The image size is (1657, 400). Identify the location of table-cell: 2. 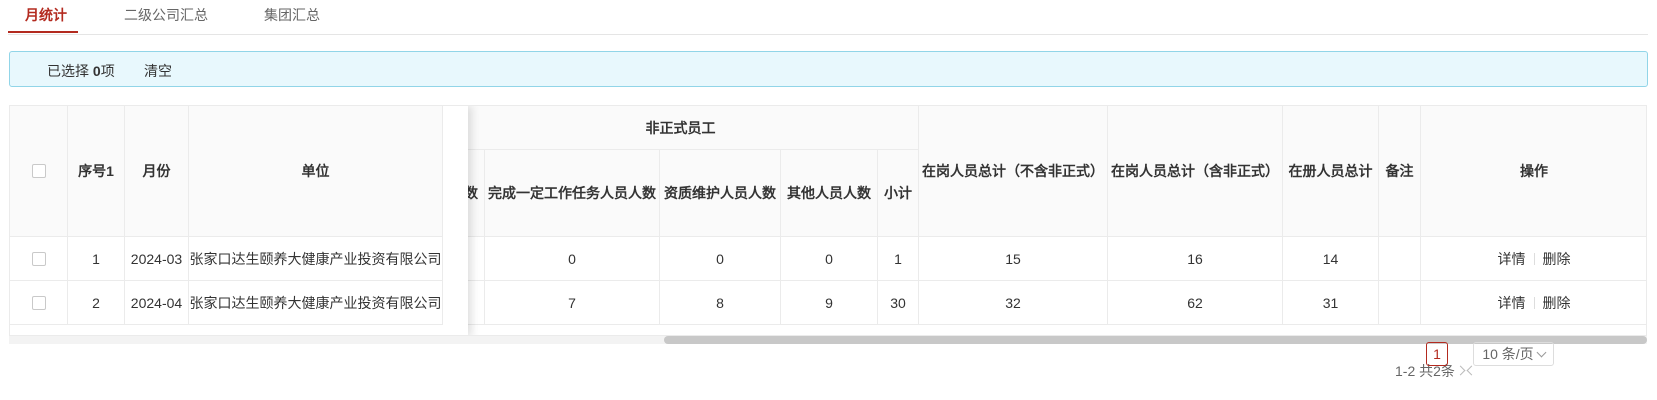
(96, 303).